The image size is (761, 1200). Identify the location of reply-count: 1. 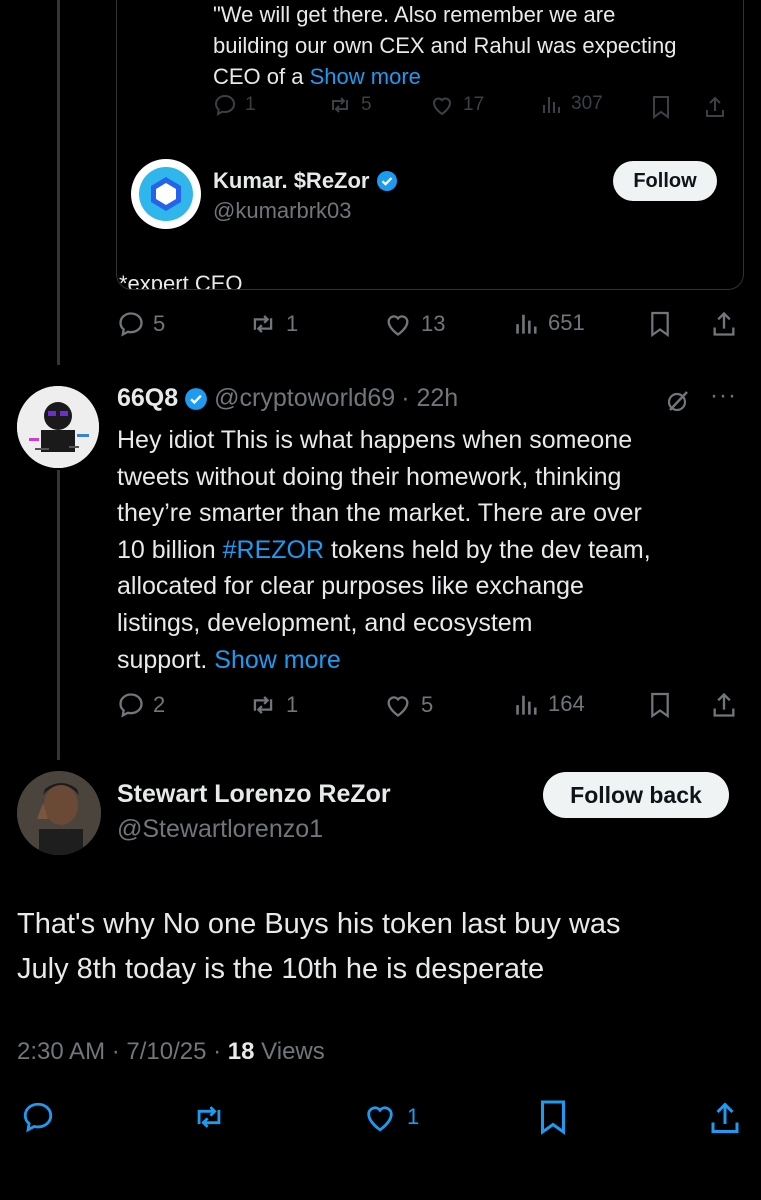
(250, 104).